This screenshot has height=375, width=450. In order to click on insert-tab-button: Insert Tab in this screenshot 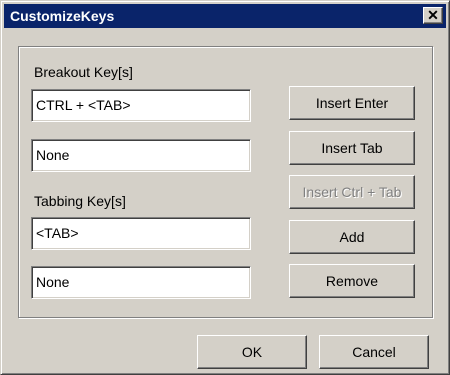, I will do `click(352, 148)`.